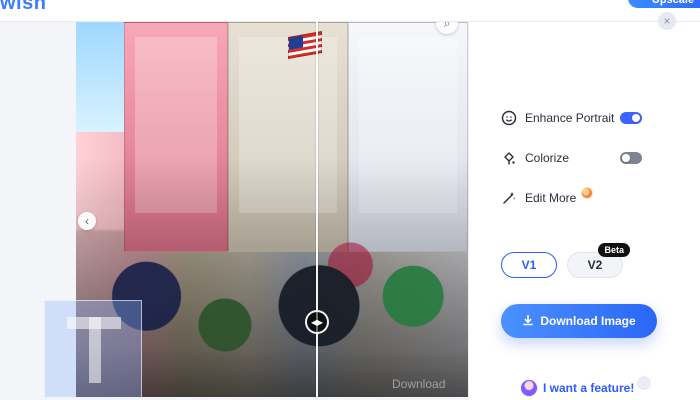 The image size is (700, 400). What do you see at coordinates (595, 265) in the screenshot?
I see `version-label: V2` at bounding box center [595, 265].